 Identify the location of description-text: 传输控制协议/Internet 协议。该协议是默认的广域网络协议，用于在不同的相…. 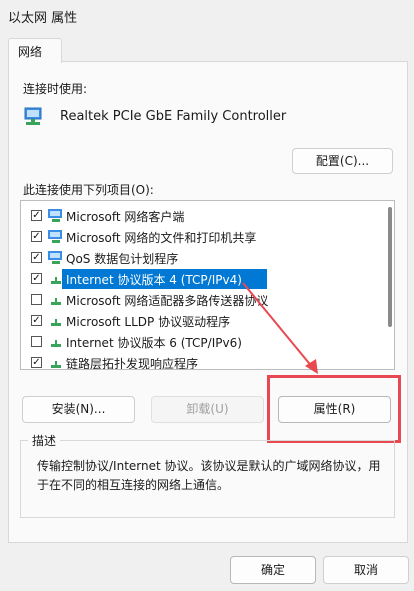
(209, 475).